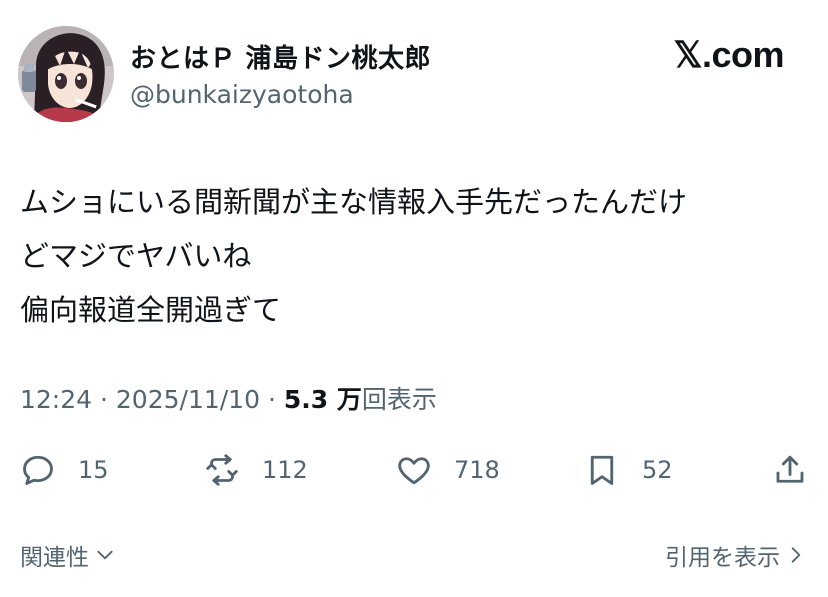 The width and height of the screenshot is (828, 597). What do you see at coordinates (105, 555) in the screenshot?
I see `chevron-down-icon` at bounding box center [105, 555].